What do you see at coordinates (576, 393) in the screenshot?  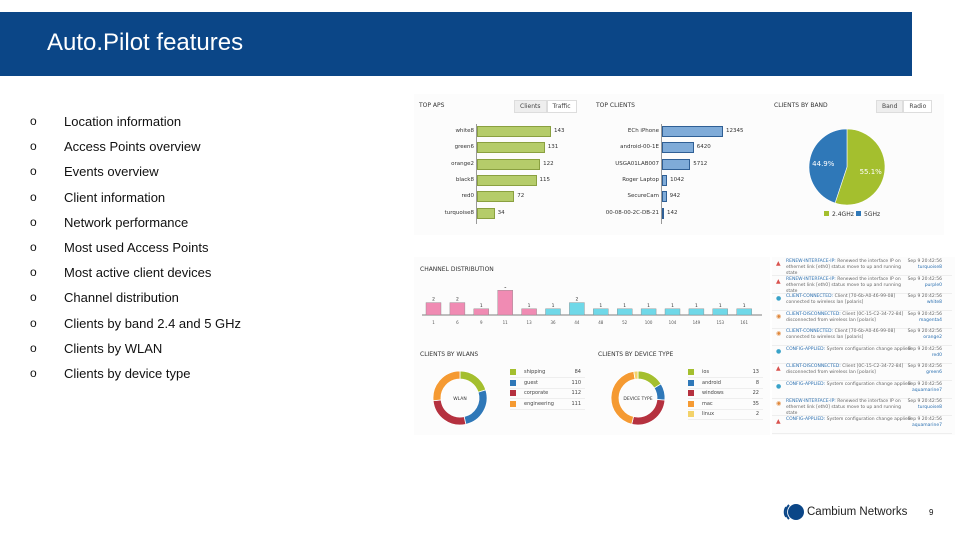 I see `legend-value: 112` at bounding box center [576, 393].